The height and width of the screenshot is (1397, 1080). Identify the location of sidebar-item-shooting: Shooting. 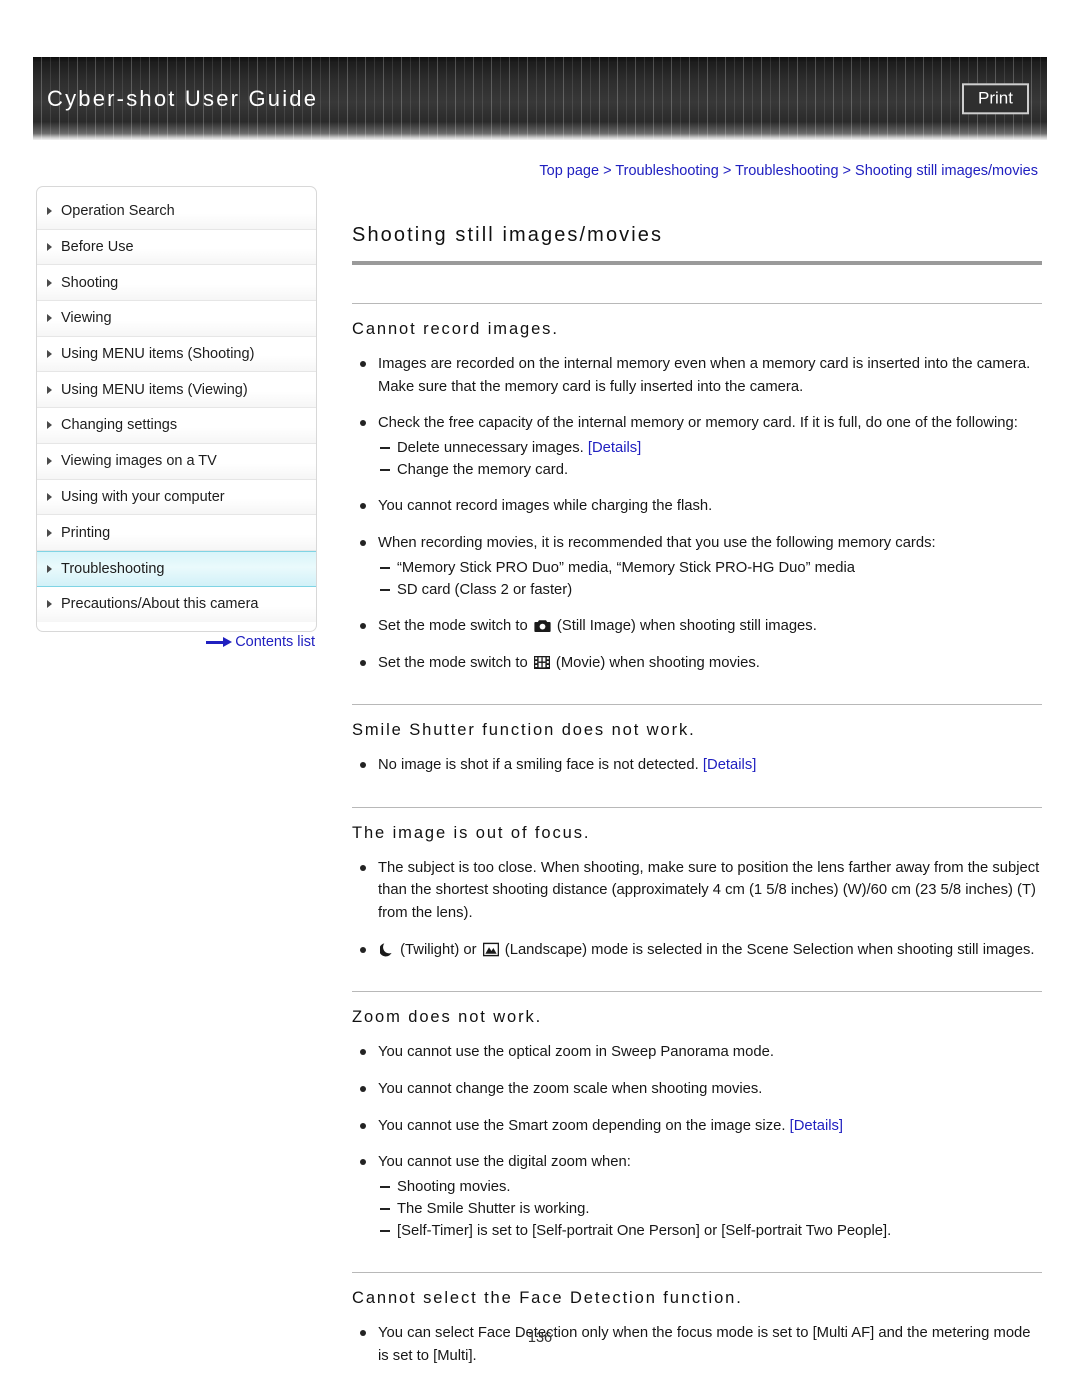
(176, 283).